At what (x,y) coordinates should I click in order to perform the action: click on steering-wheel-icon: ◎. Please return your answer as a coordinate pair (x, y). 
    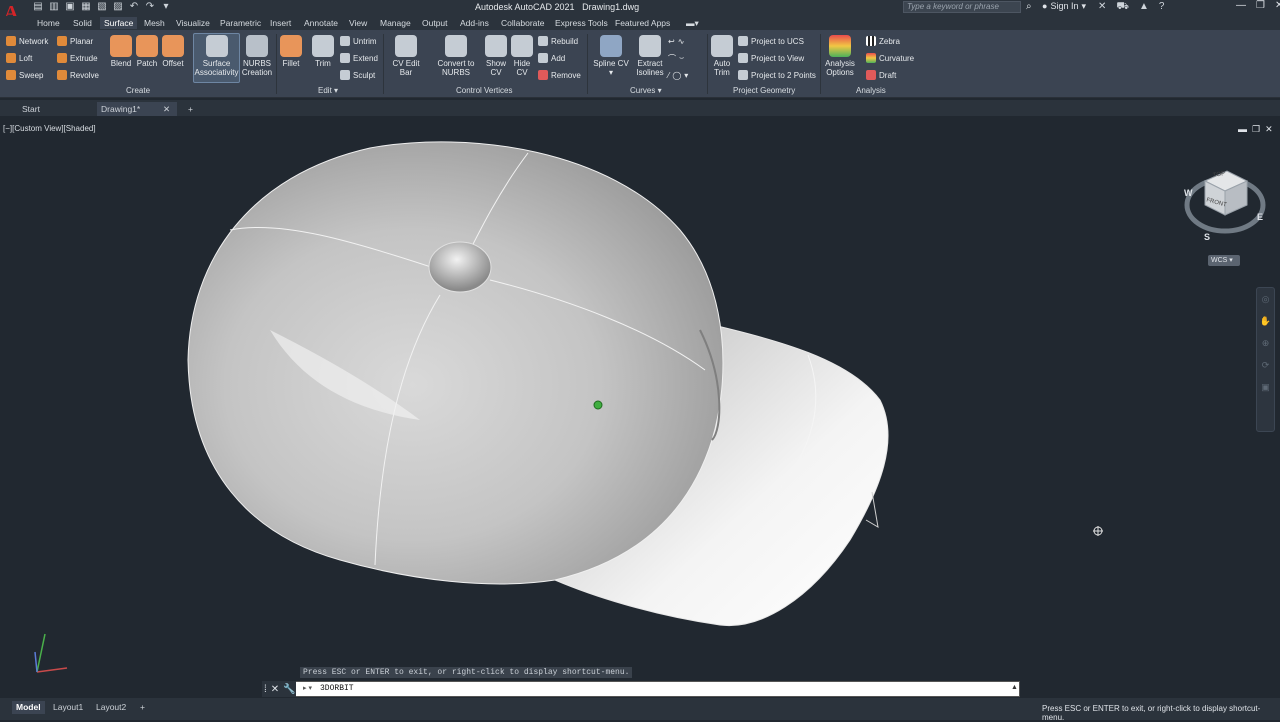
    Looking at the image, I should click on (1265, 299).